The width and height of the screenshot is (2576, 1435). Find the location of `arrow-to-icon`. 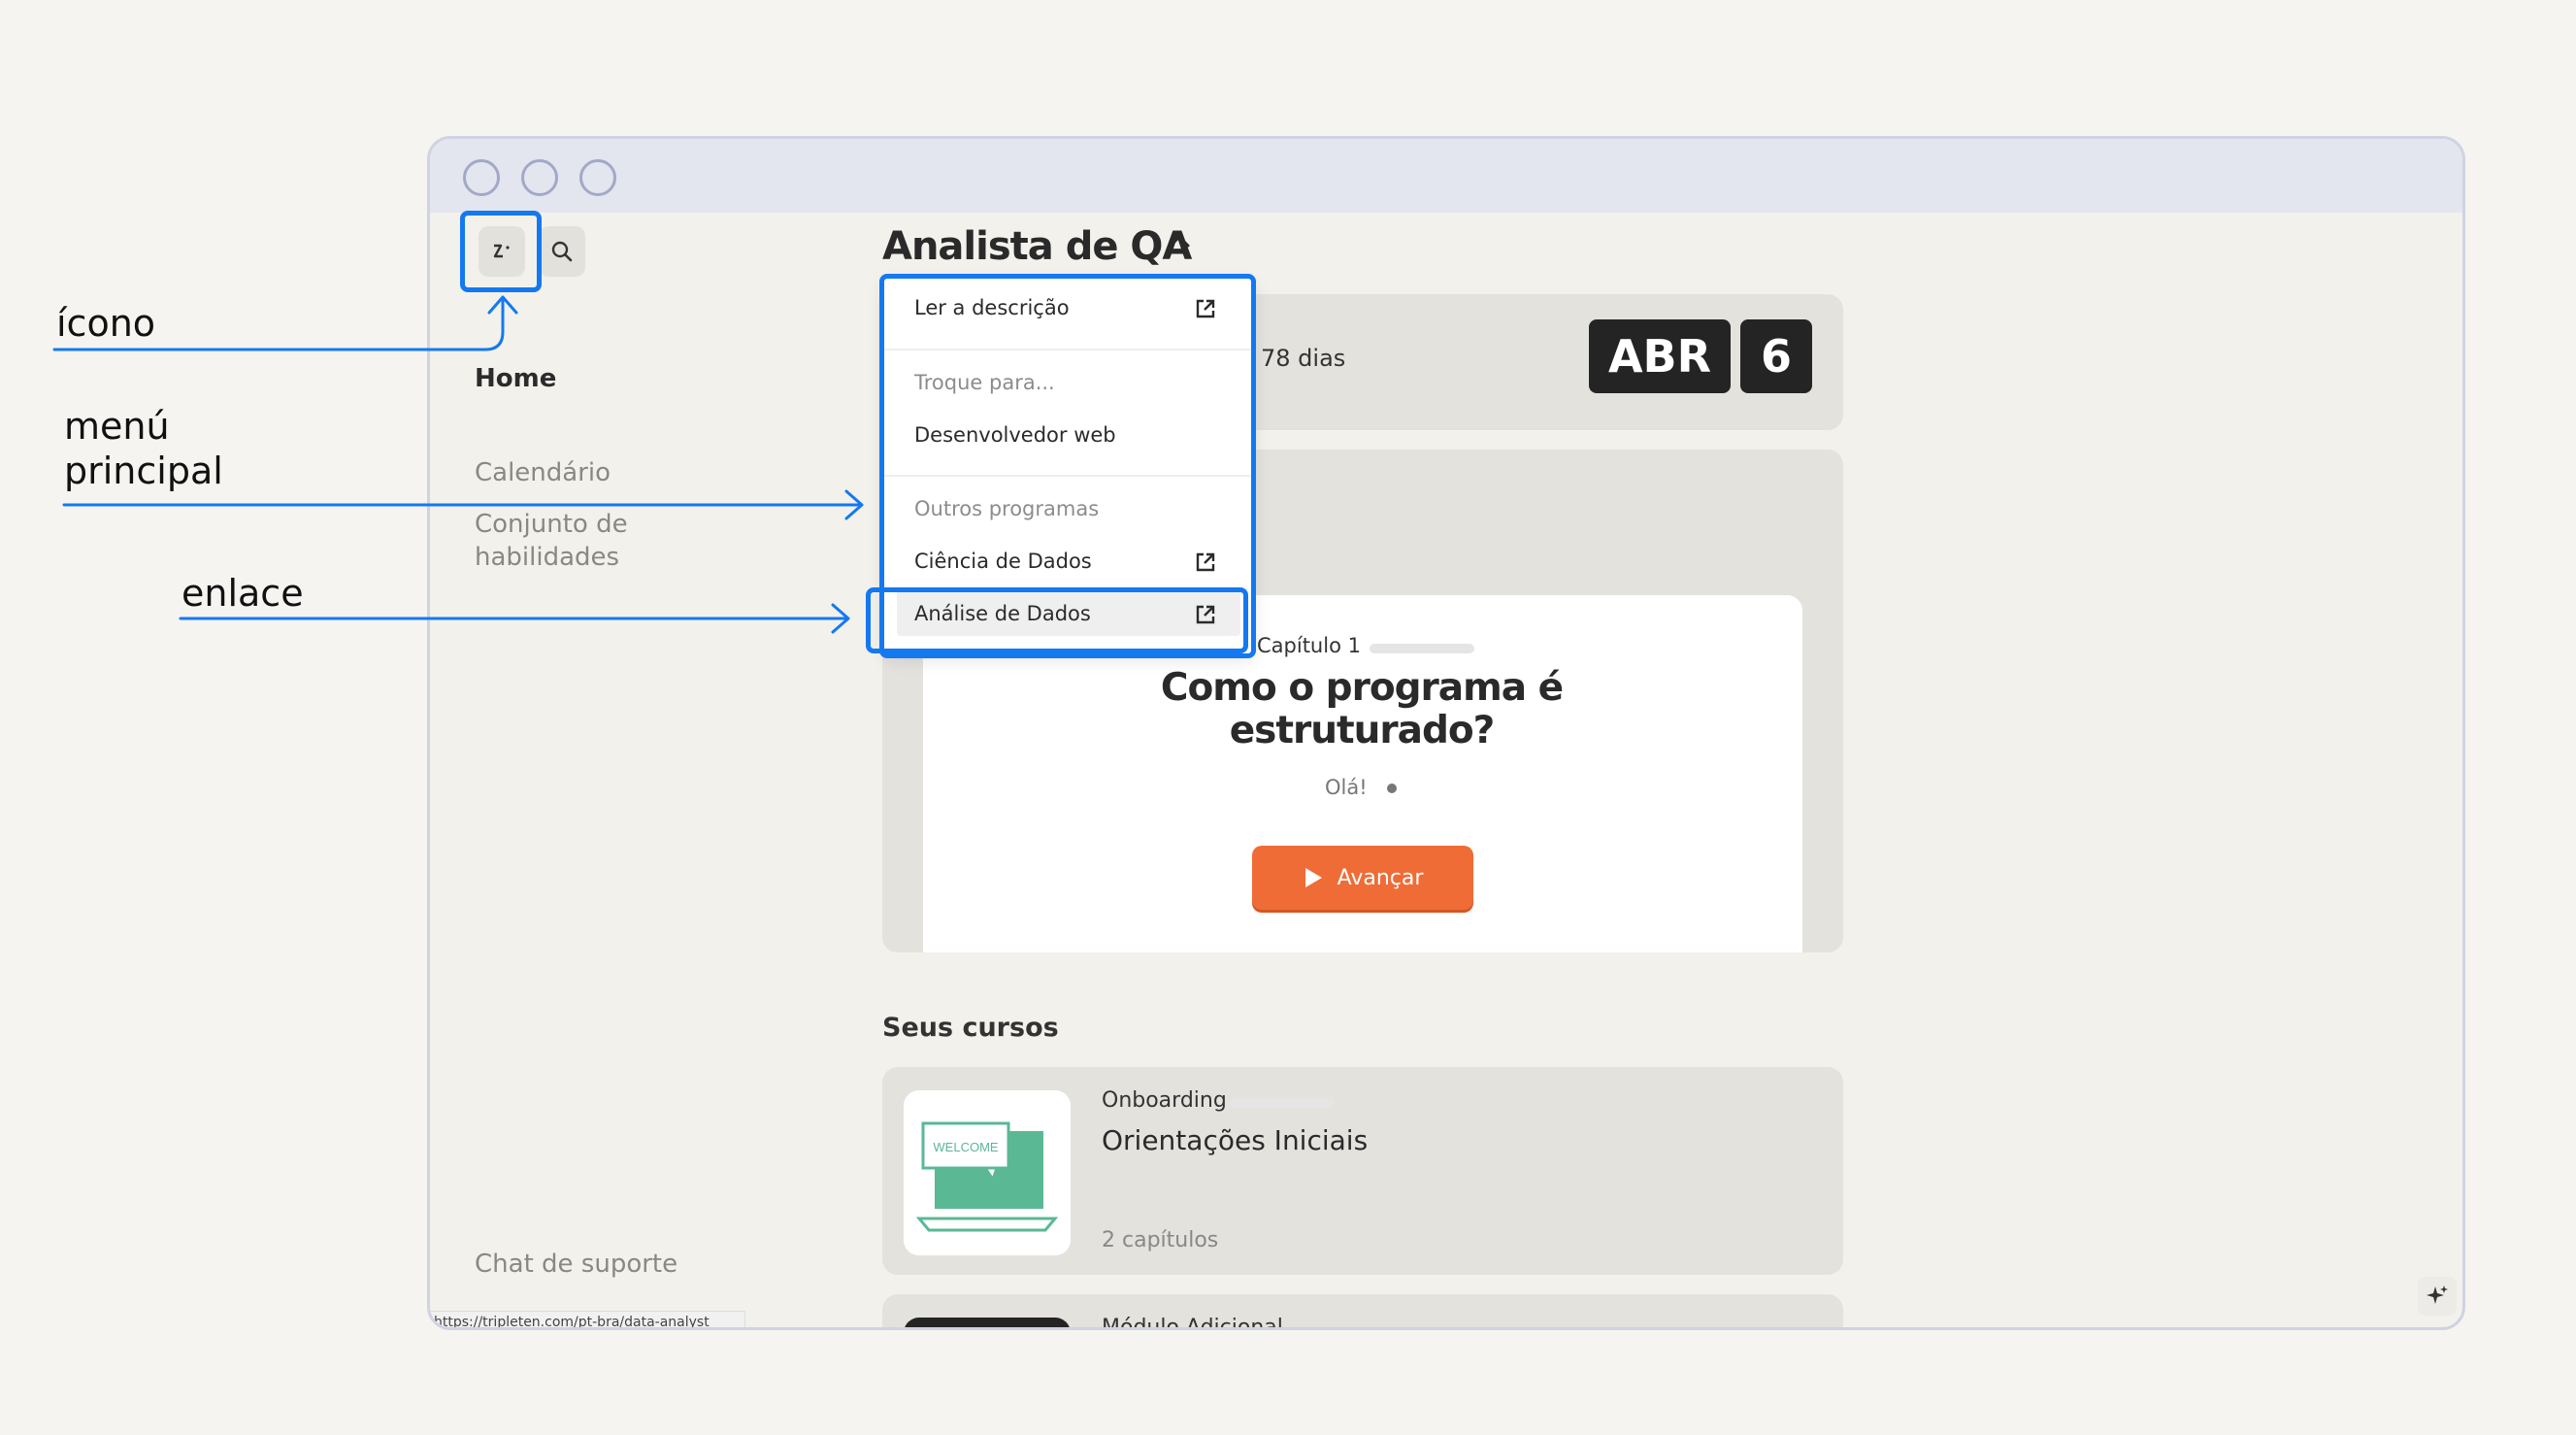

arrow-to-icon is located at coordinates (278, 325).